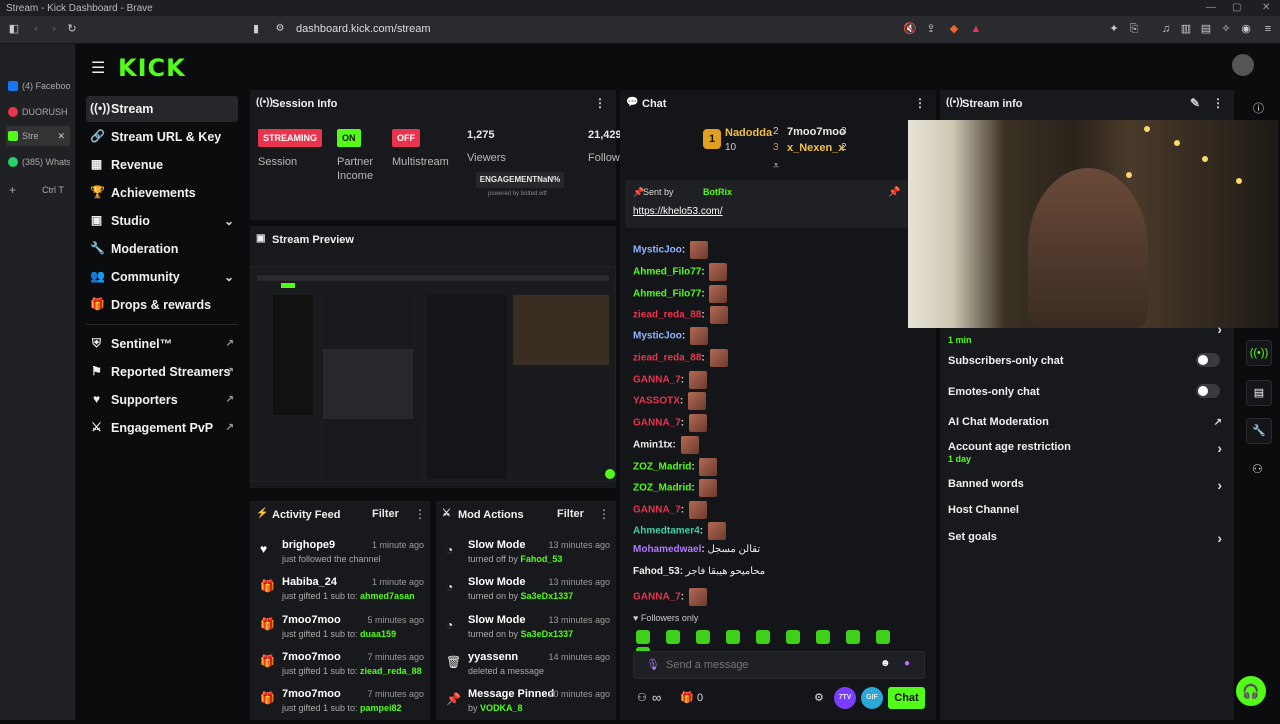 Image resolution: width=1280 pixels, height=724 pixels. What do you see at coordinates (1206, 29) in the screenshot?
I see `wallet-icon: ▤` at bounding box center [1206, 29].